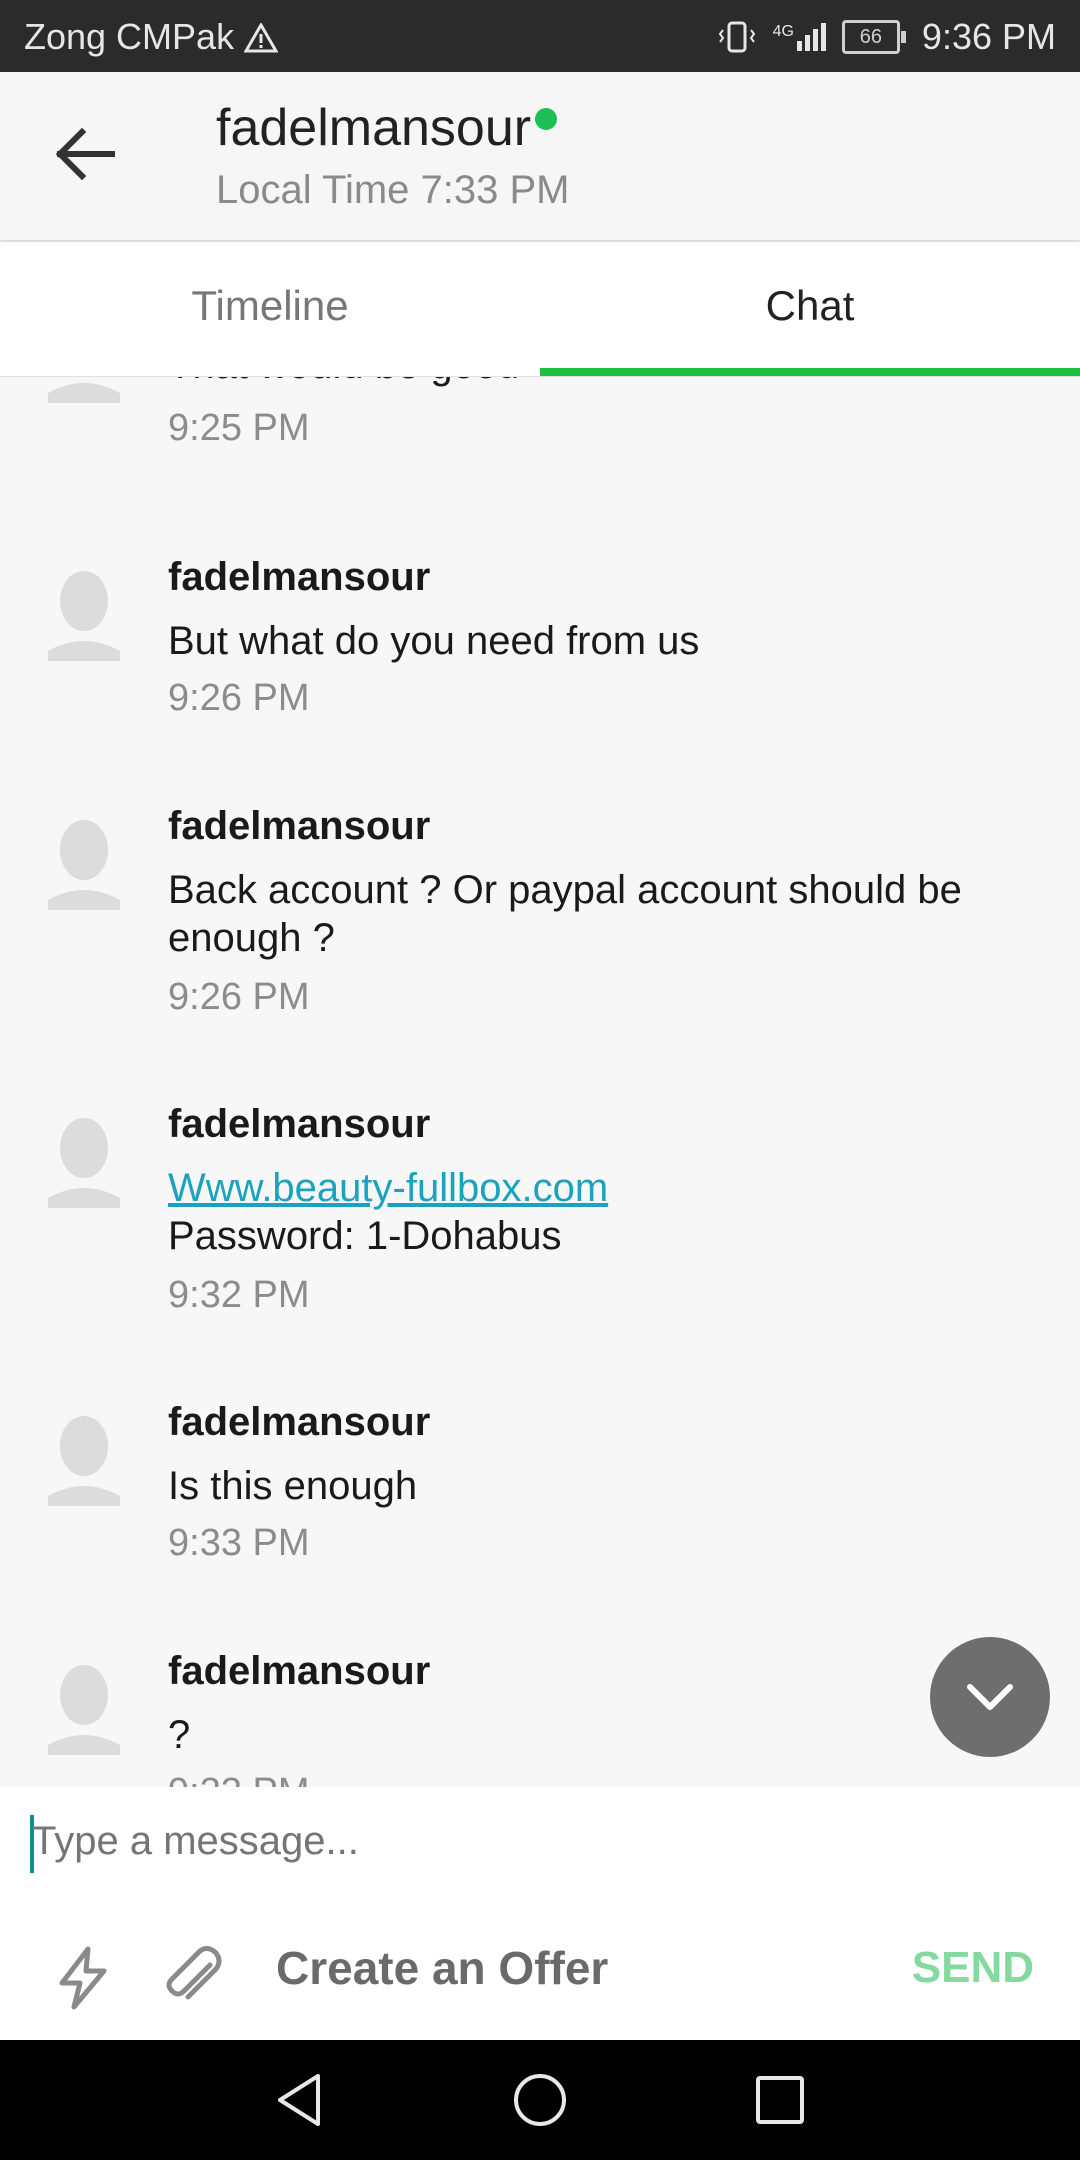  What do you see at coordinates (799, 37) in the screenshot?
I see `signal-icon: 4G` at bounding box center [799, 37].